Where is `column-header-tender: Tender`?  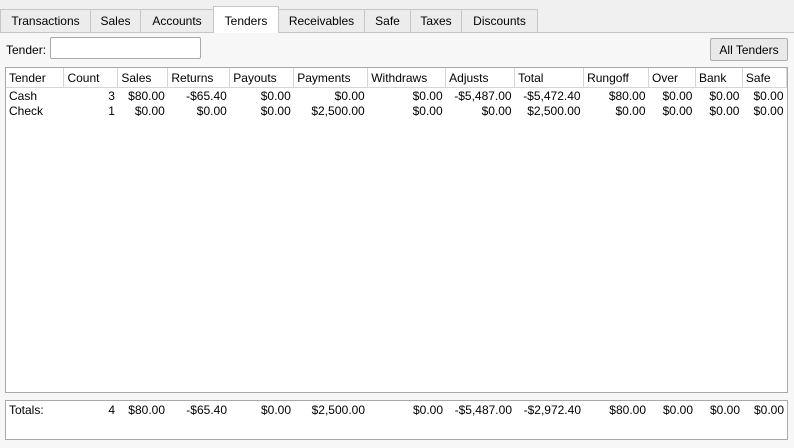 column-header-tender: Tender is located at coordinates (35, 78).